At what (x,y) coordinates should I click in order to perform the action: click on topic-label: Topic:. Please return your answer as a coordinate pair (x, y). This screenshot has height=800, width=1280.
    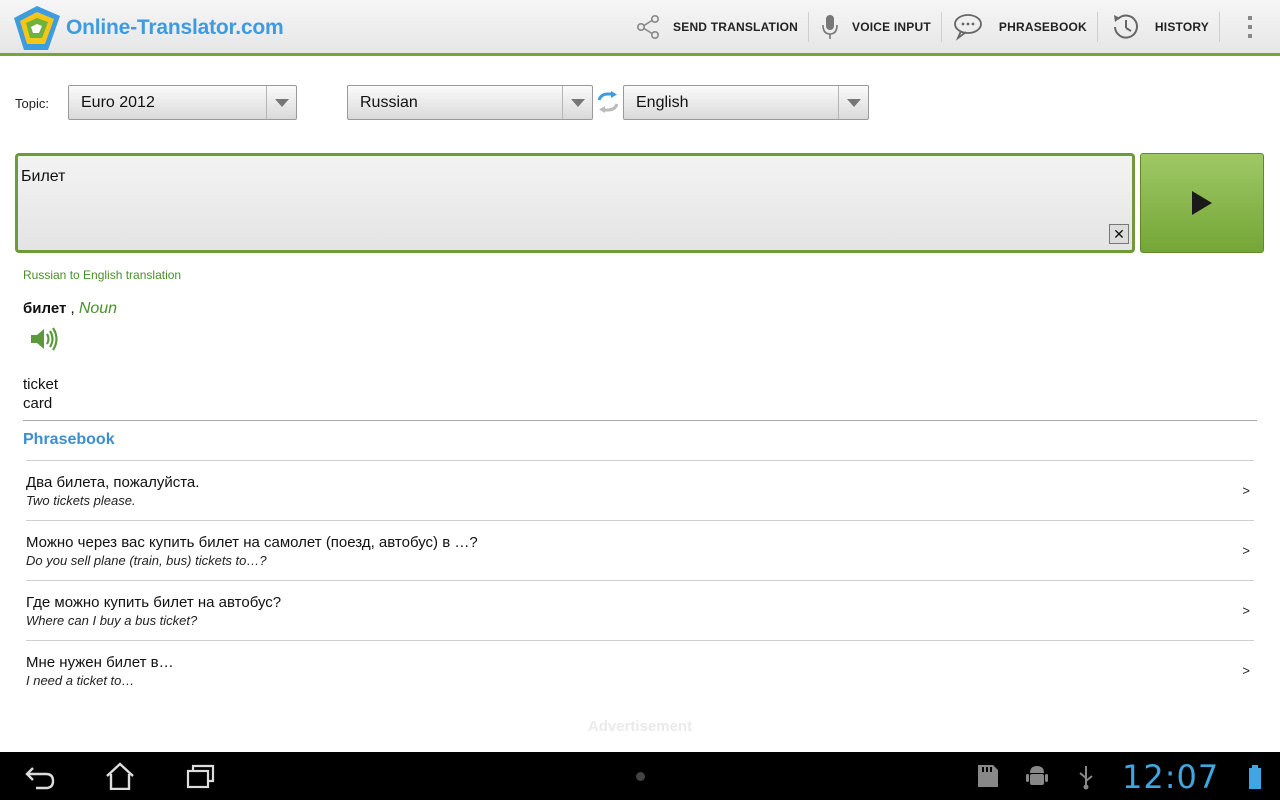
    Looking at the image, I should click on (32, 103).